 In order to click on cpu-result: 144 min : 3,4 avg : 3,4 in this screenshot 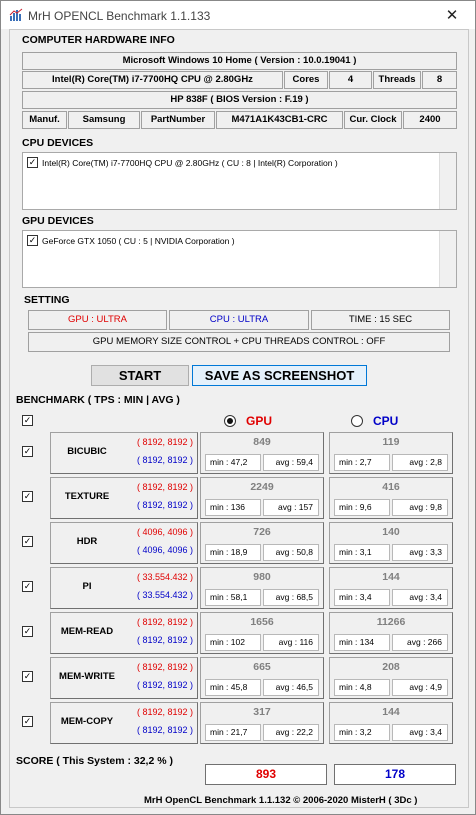, I will do `click(391, 588)`.